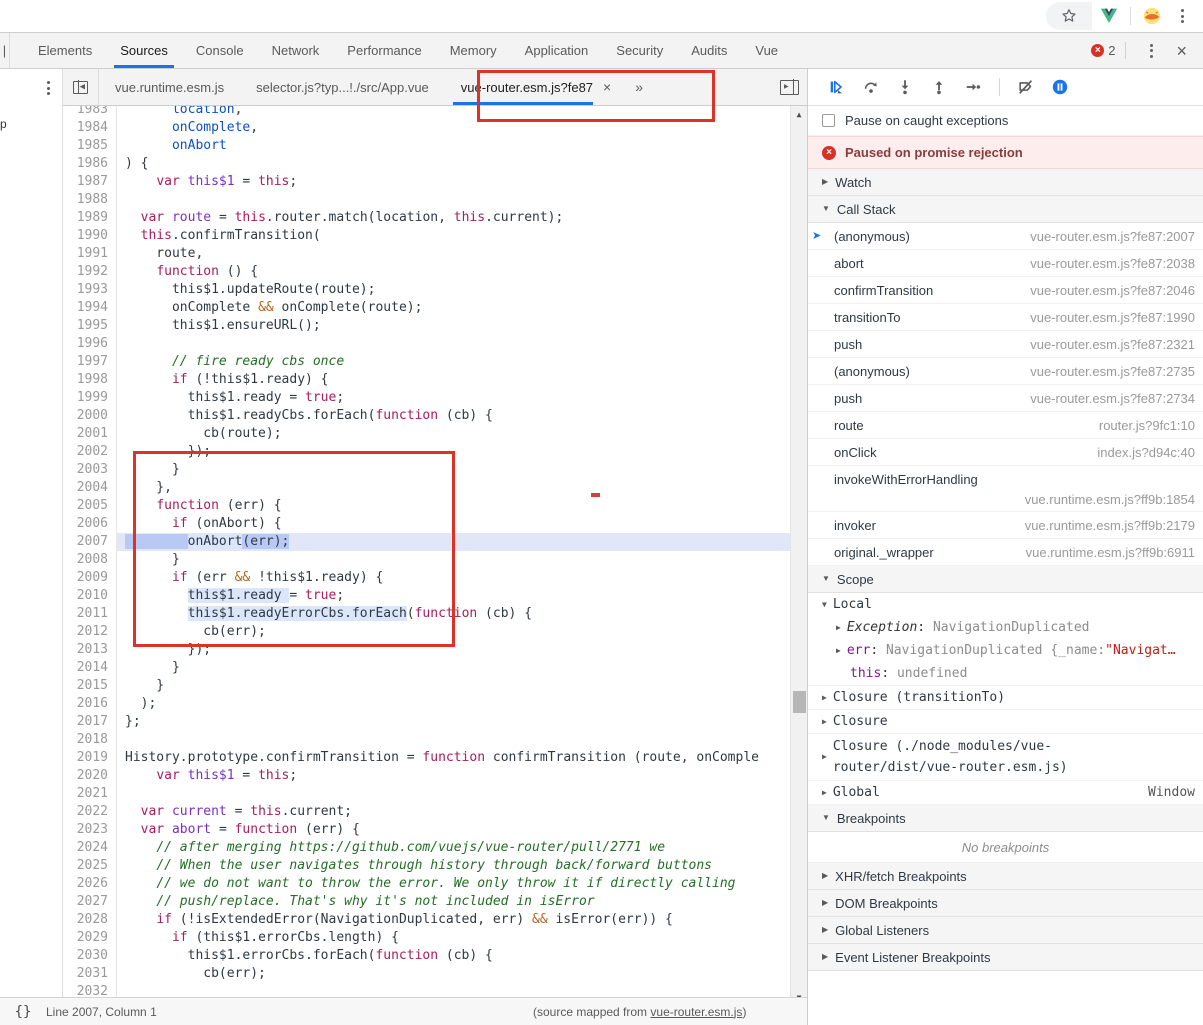  Describe the element at coordinates (199, 506) in the screenshot. I see `code-text: function (err) {` at that location.